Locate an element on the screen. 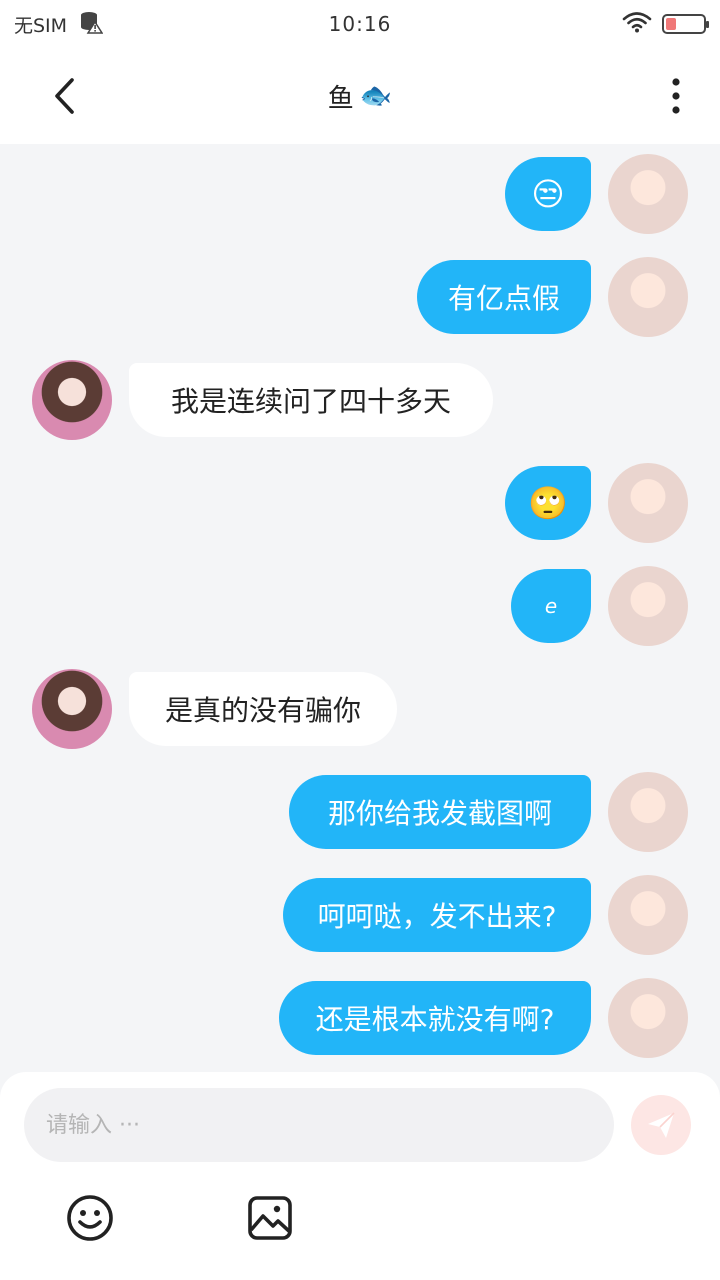  message-text: 是真的没有骗你 is located at coordinates (262, 710).